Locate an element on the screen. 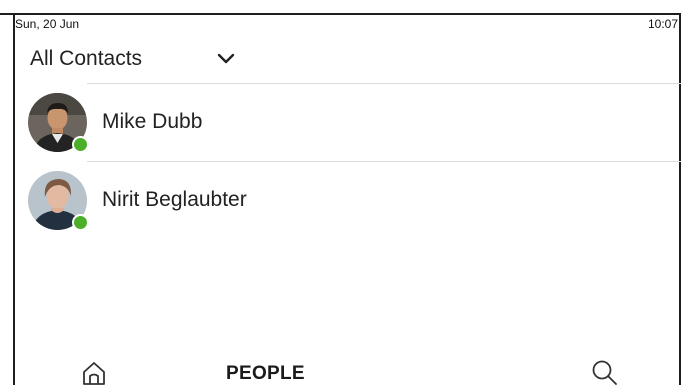 This screenshot has height=385, width=681. contacts-filter-dropdown: All Contacts is located at coordinates (140, 59).